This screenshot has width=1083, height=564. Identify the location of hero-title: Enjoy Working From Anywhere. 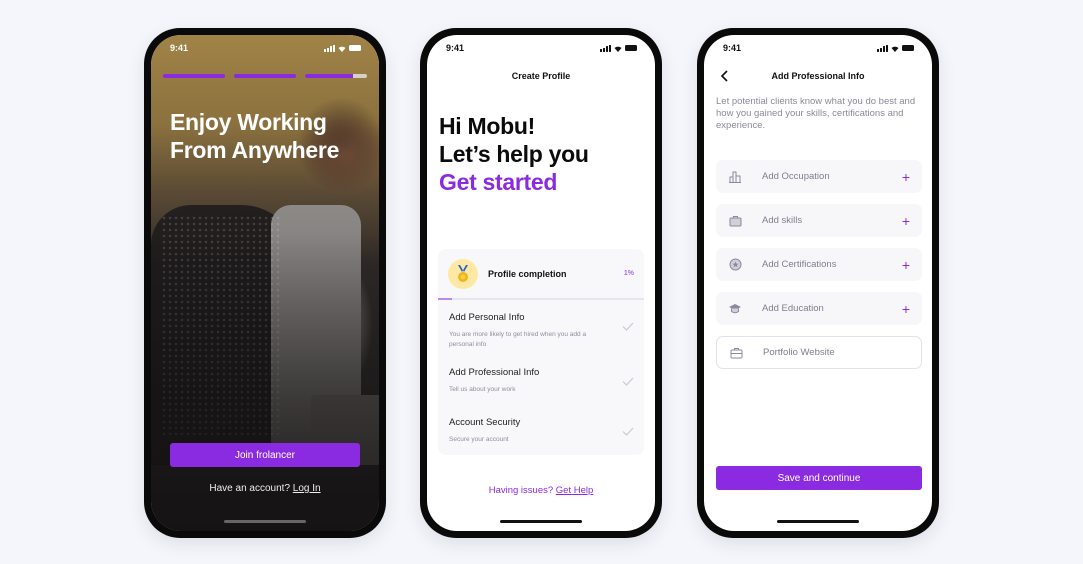
(255, 136).